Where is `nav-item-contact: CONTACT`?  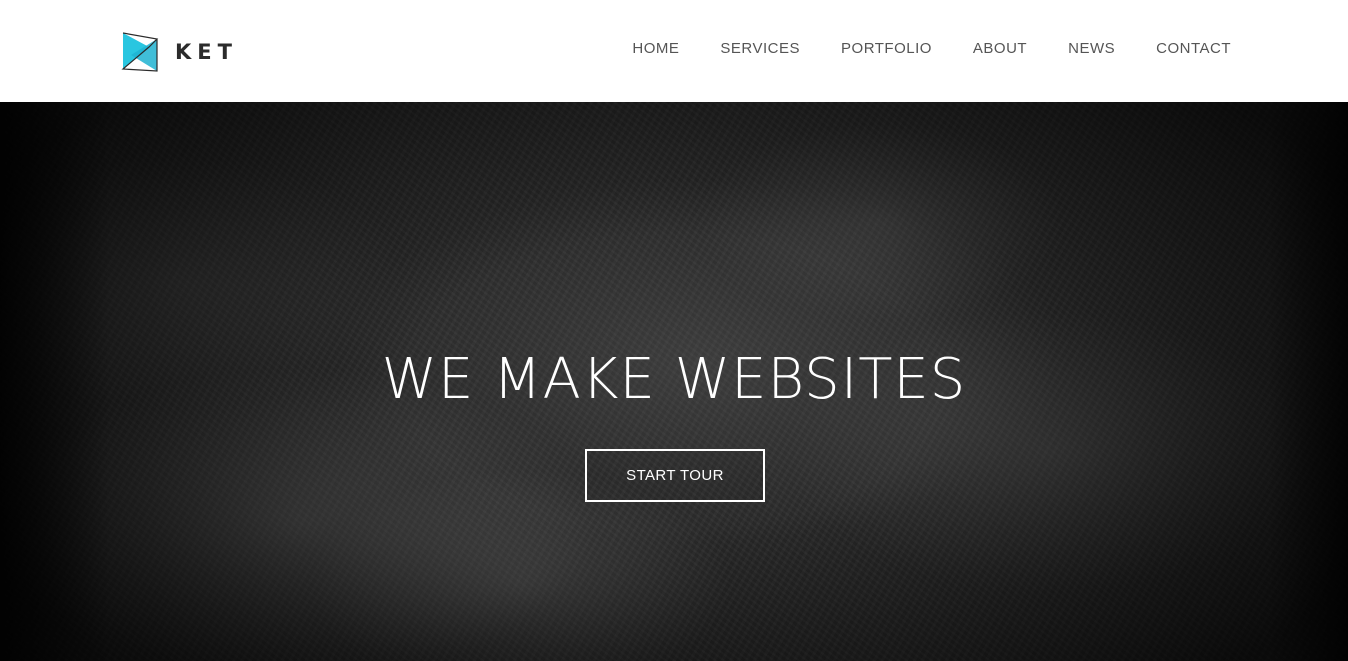
nav-item-contact: CONTACT is located at coordinates (1193, 48).